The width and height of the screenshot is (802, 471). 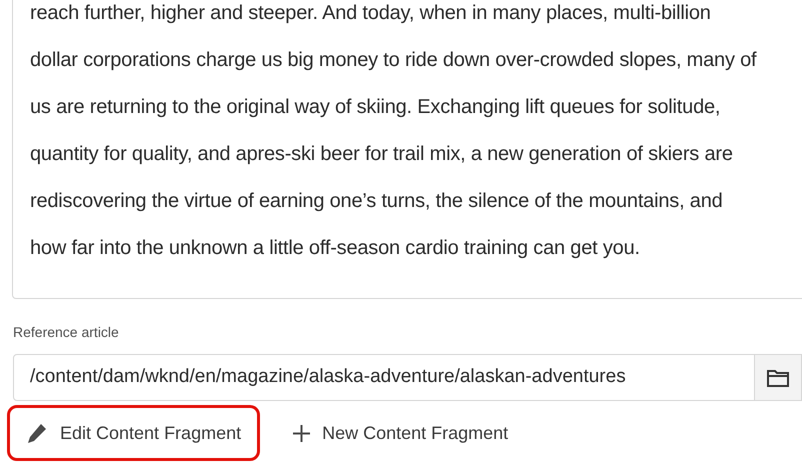 What do you see at coordinates (301, 433) in the screenshot?
I see `plus-icon` at bounding box center [301, 433].